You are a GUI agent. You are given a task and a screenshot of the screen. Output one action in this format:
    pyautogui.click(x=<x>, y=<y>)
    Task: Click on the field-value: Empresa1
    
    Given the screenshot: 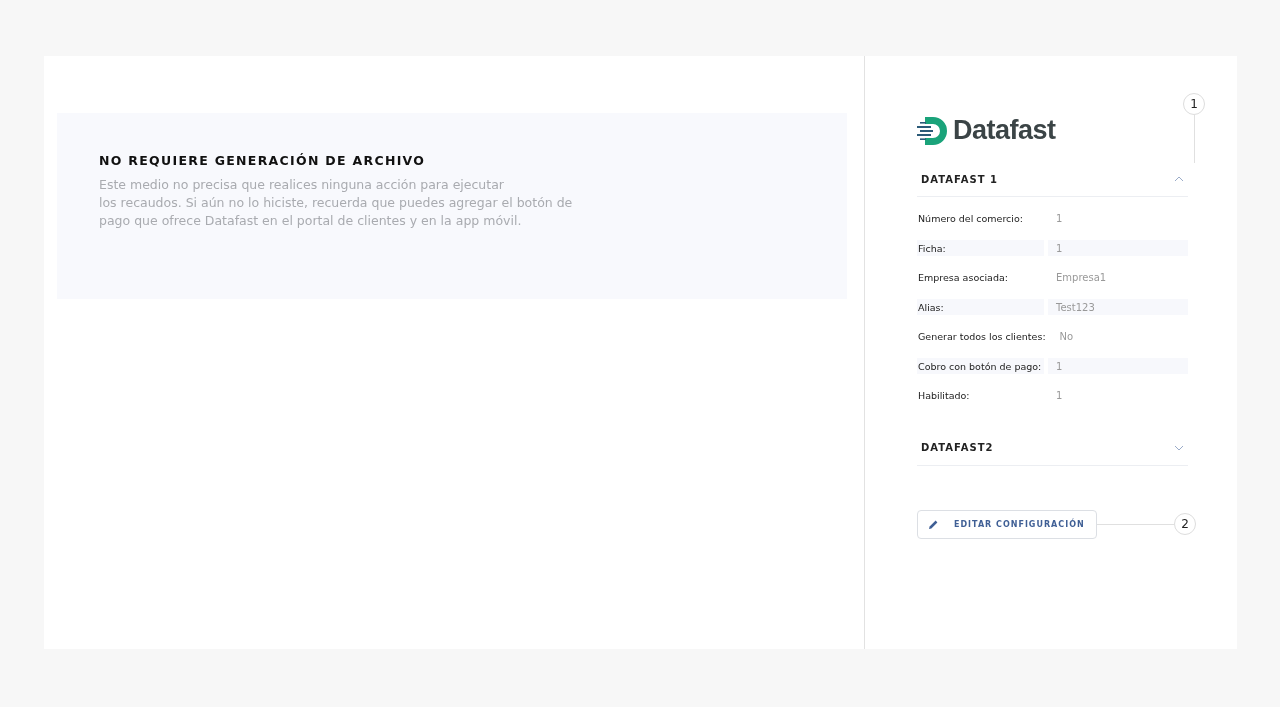 What is the action you would take?
    pyautogui.click(x=1081, y=278)
    